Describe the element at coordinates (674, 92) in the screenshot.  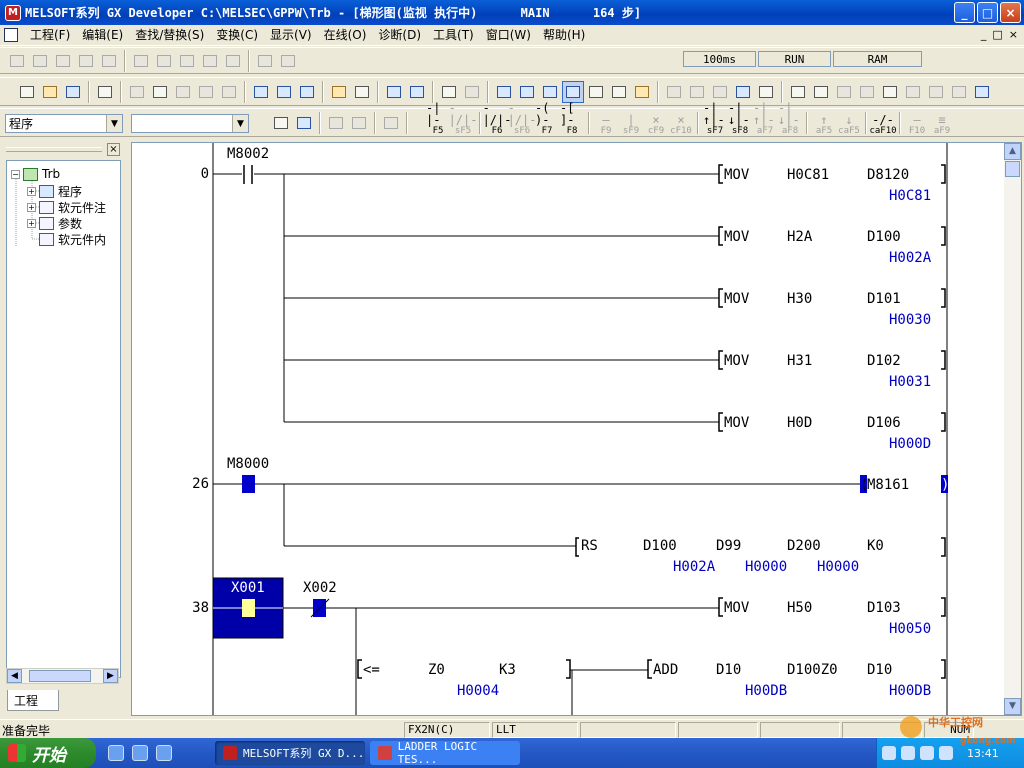
I see `timing-chart-icon` at that location.